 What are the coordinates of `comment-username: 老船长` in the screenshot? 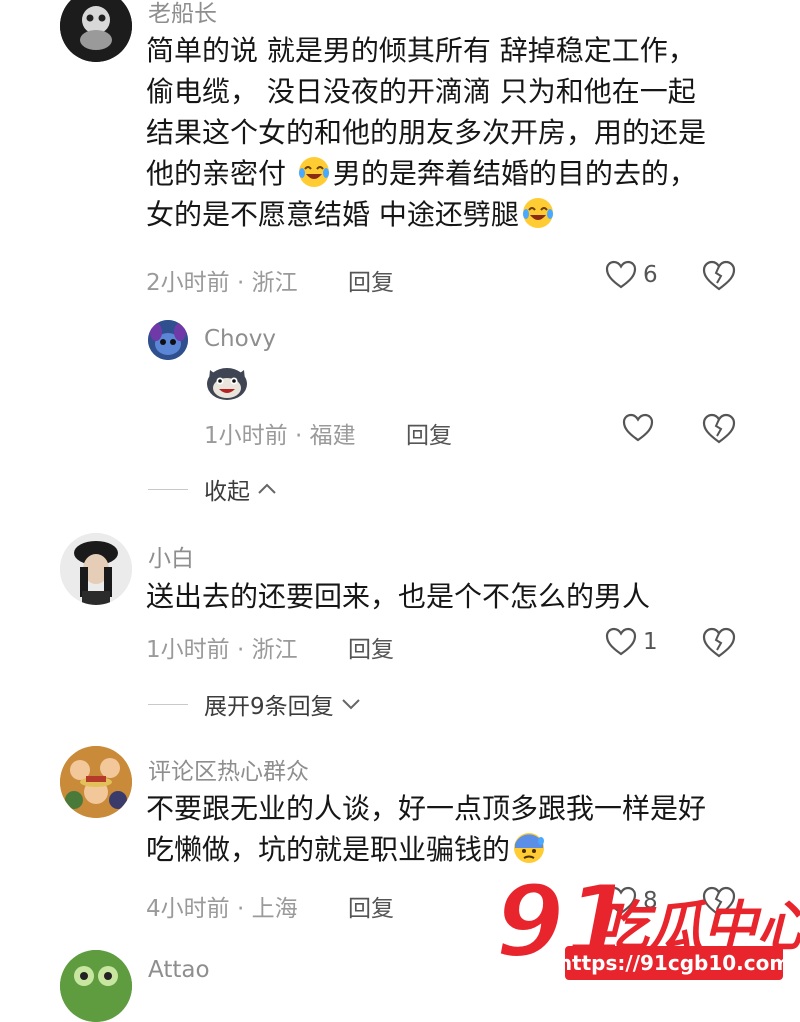 It's located at (182, 14).